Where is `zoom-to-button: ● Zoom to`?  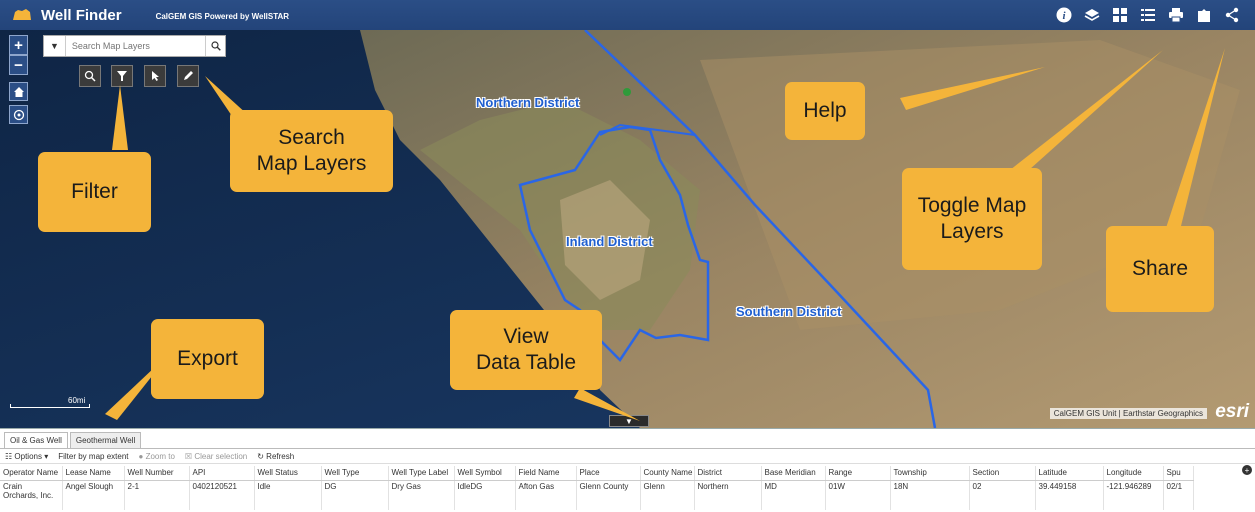
zoom-to-button: ● Zoom to is located at coordinates (156, 456).